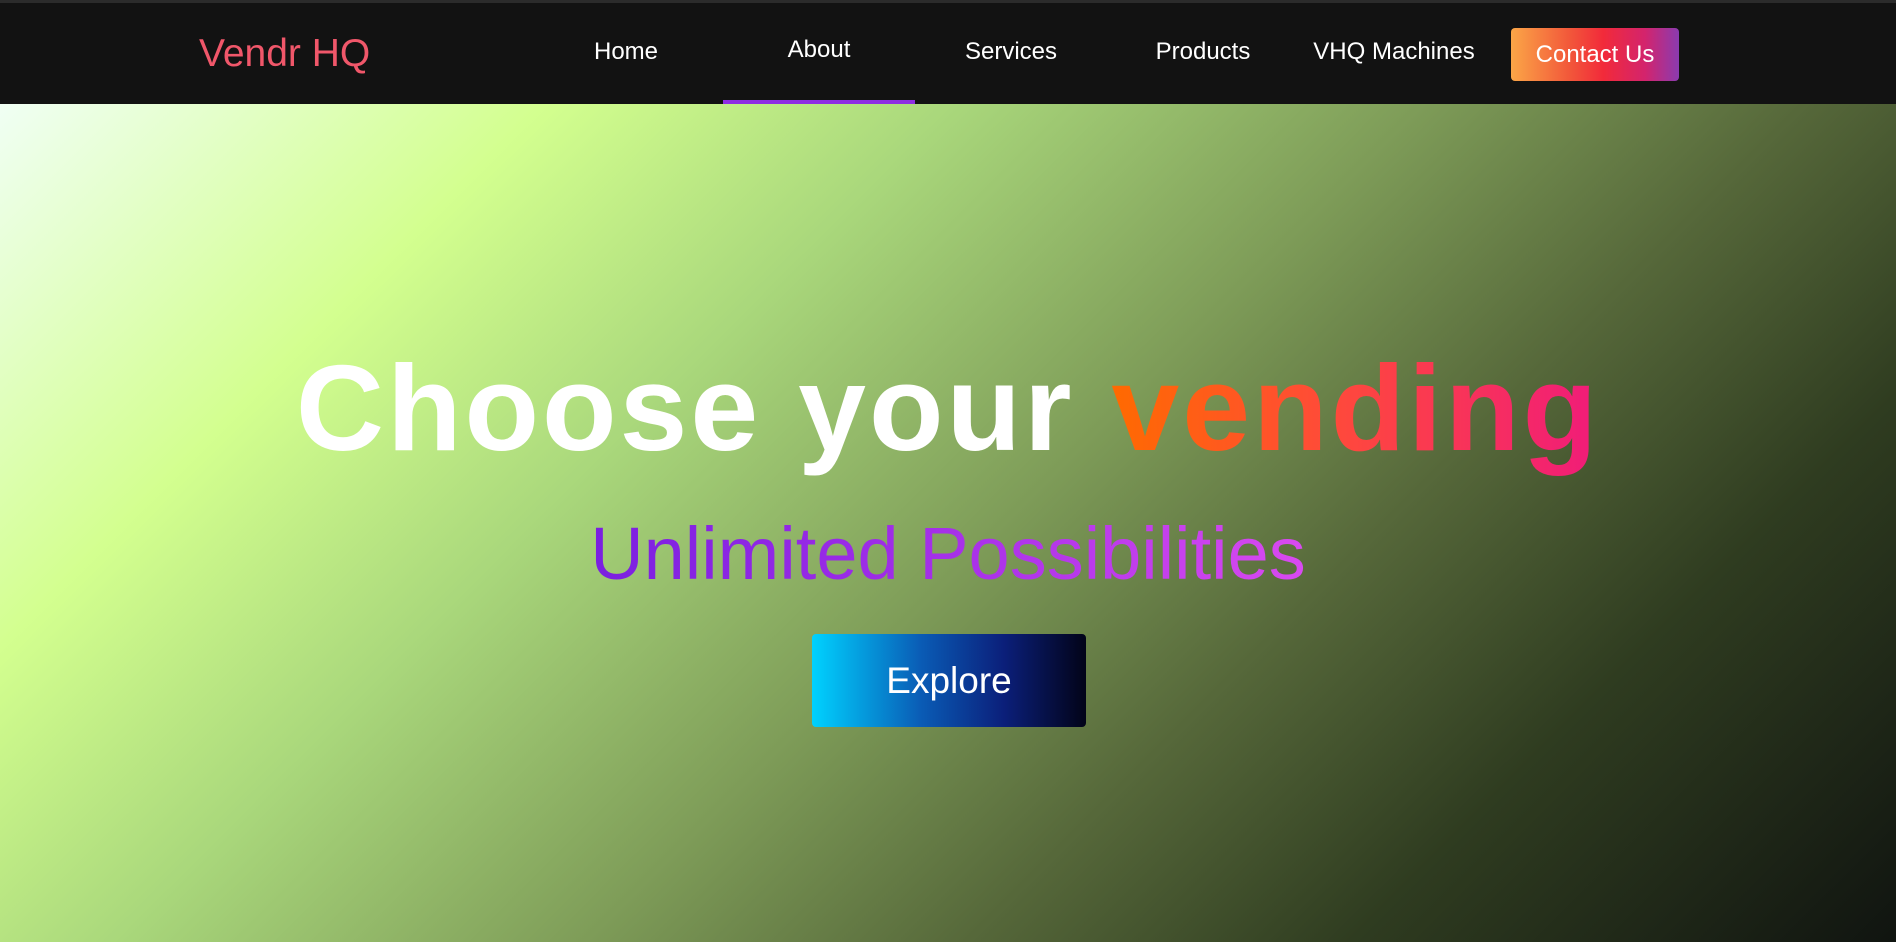  I want to click on nav-item-products: Products, so click(1203, 53).